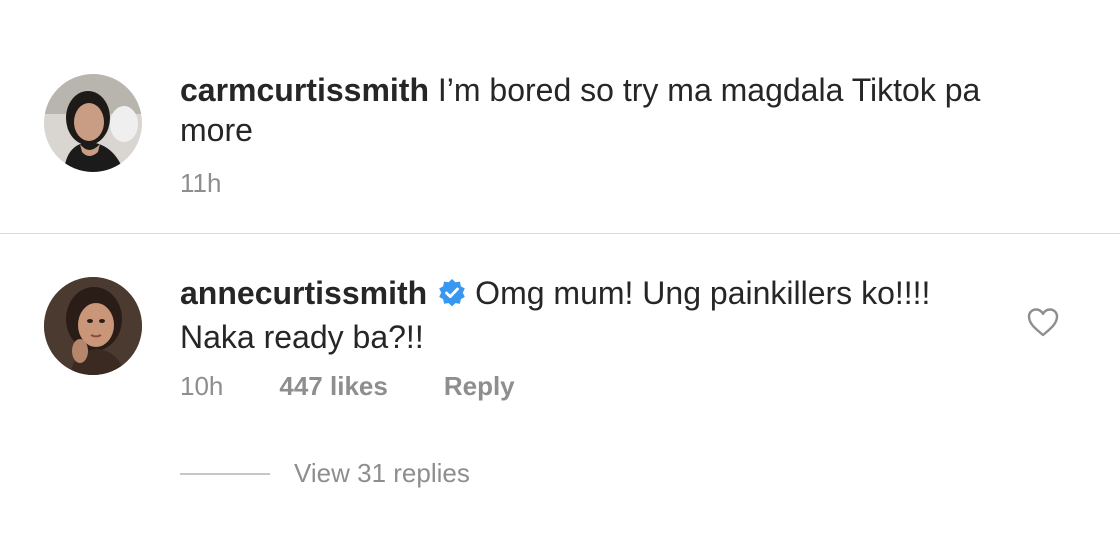 The height and width of the screenshot is (549, 1120). What do you see at coordinates (225, 473) in the screenshot?
I see `replies-divider-line` at bounding box center [225, 473].